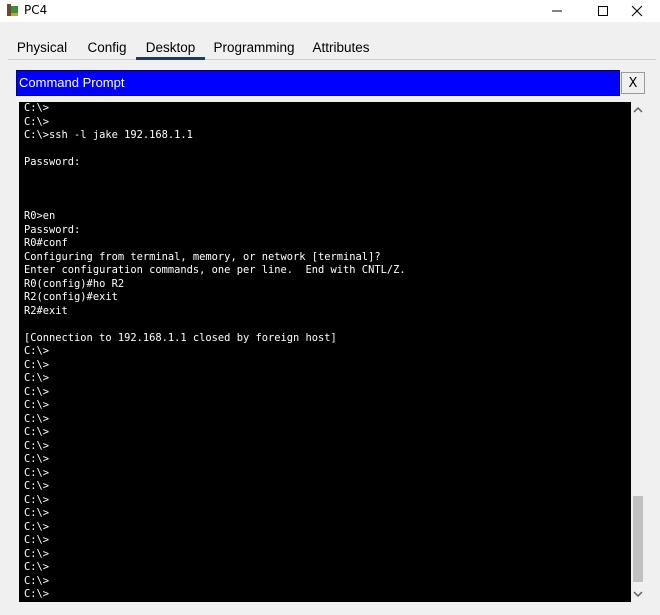 The width and height of the screenshot is (660, 615). What do you see at coordinates (638, 539) in the screenshot?
I see `scroll-thumb` at bounding box center [638, 539].